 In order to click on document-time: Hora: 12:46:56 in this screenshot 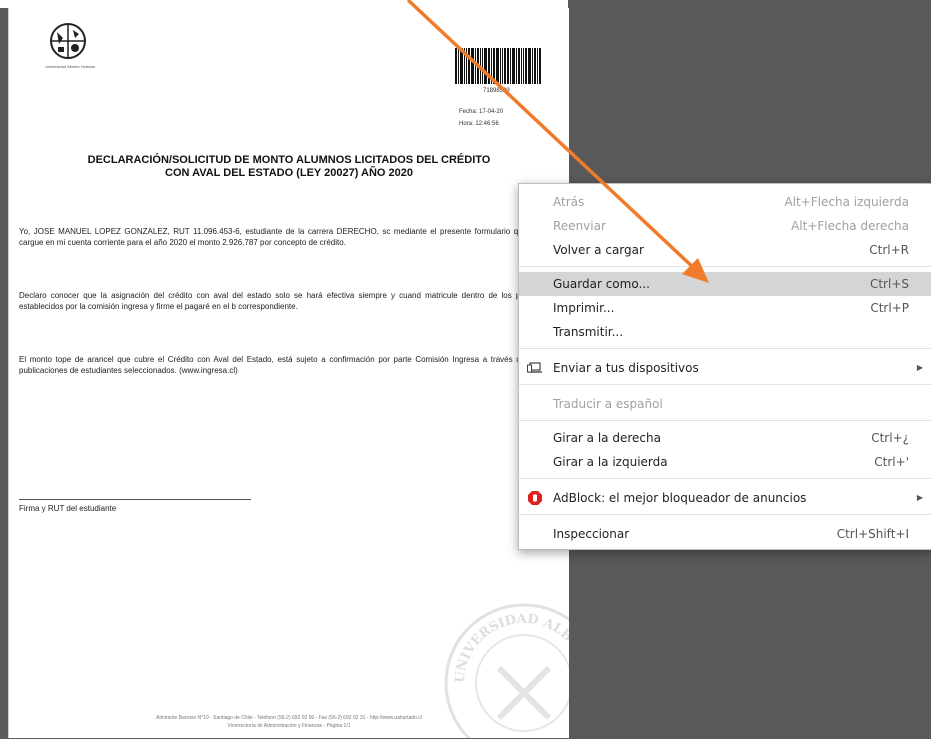, I will do `click(479, 124)`.